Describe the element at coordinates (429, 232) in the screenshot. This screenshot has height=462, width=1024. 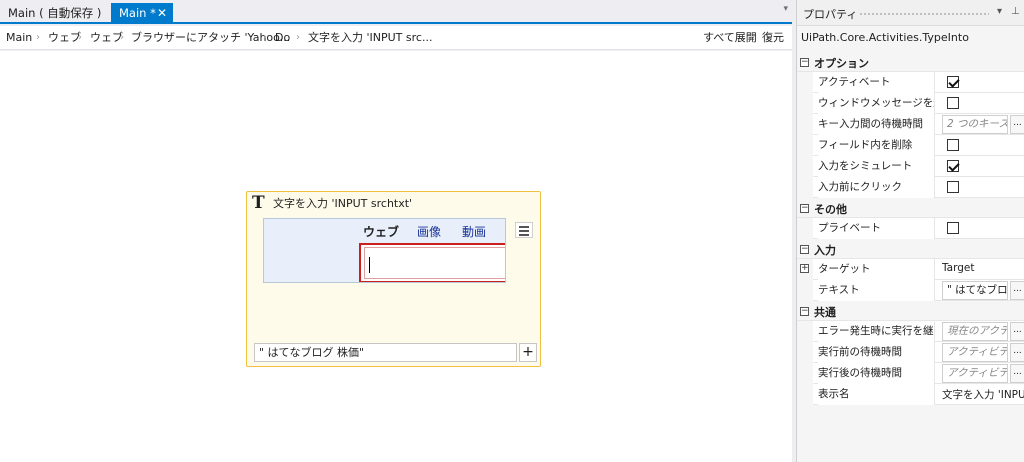
I see `preview-image-label: 画像` at that location.